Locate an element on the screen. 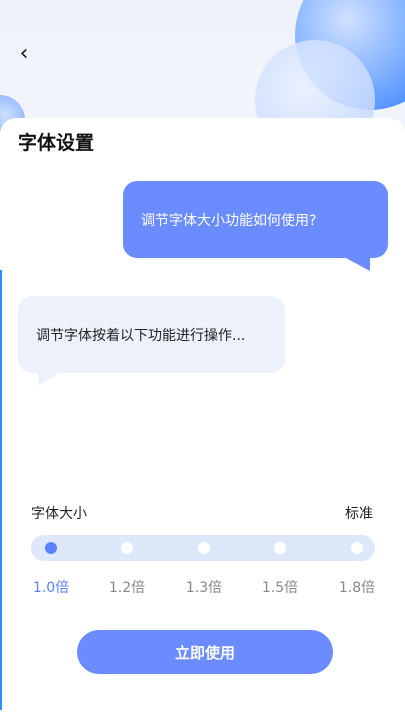 Image resolution: width=405 pixels, height=720 pixels. scale-label-1-8: 1.8倍 is located at coordinates (357, 587).